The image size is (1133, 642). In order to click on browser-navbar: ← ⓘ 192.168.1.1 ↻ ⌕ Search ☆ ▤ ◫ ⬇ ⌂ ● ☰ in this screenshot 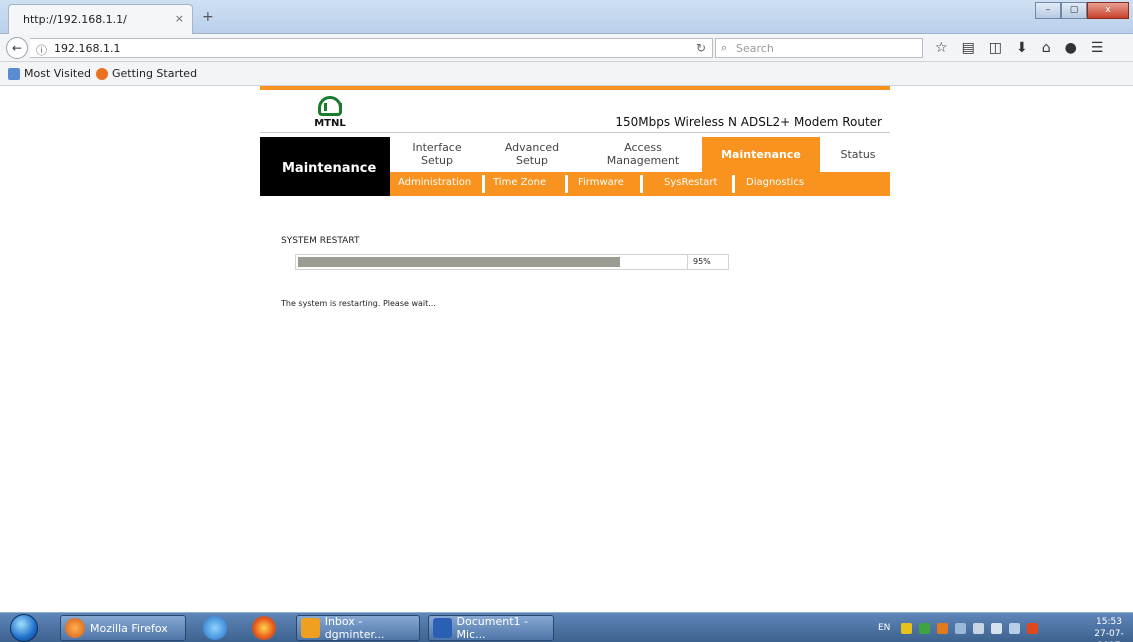, I will do `click(566, 48)`.